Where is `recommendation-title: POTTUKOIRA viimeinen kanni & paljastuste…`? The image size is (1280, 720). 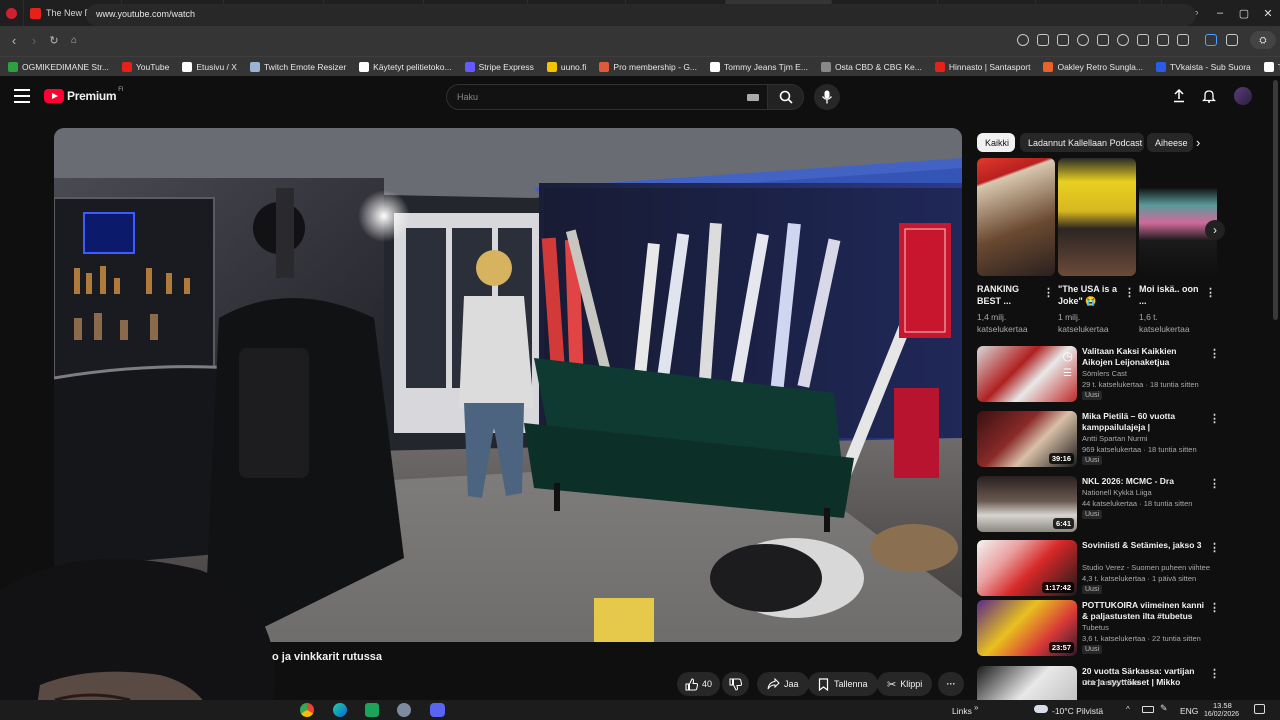 recommendation-title: POTTUKOIRA viimeinen kanni & paljastuste… is located at coordinates (1144, 611).